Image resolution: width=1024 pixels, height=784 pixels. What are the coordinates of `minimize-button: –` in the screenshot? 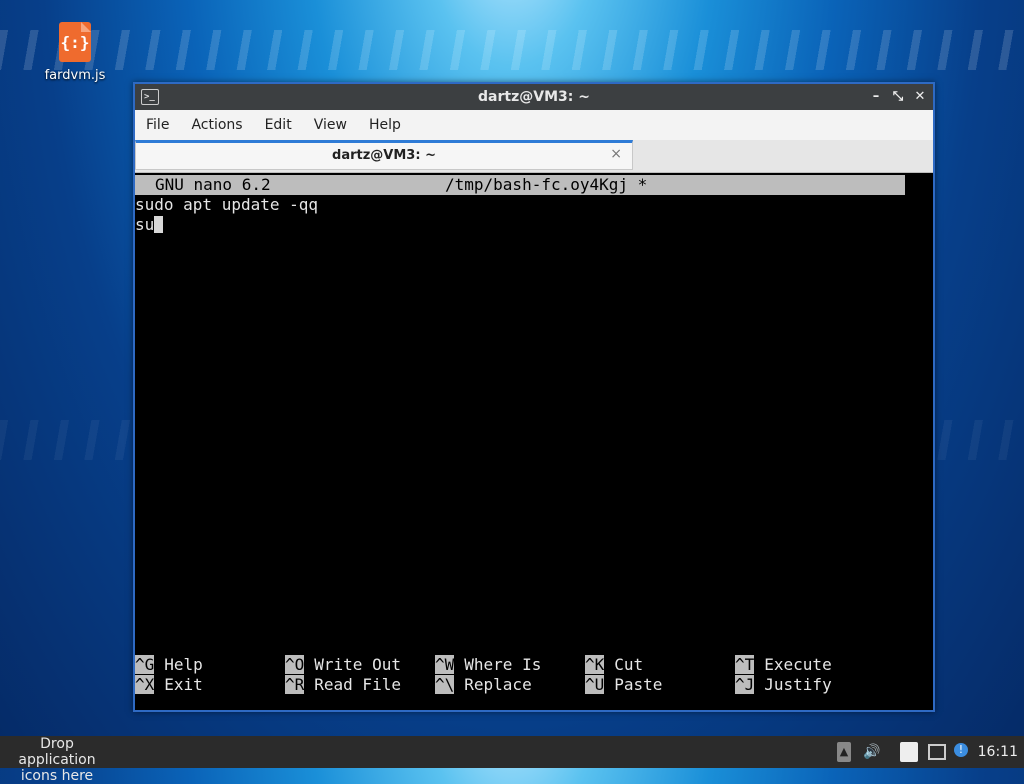 It's located at (876, 97).